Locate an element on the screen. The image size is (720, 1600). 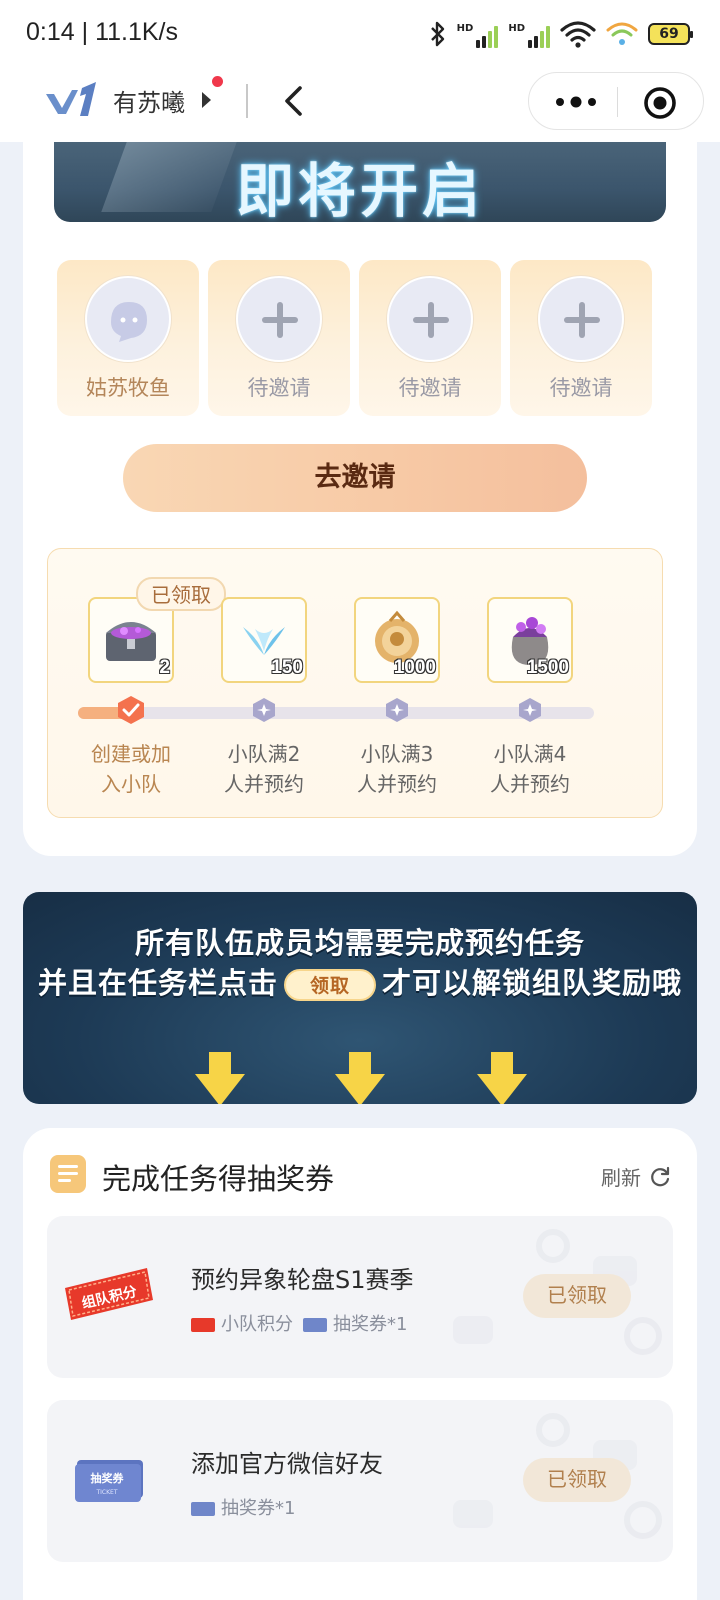
task-item: 抽奖券 TICKET 添加官方微信好友 抽奖券*1 已领取 is located at coordinates (360, 1481).